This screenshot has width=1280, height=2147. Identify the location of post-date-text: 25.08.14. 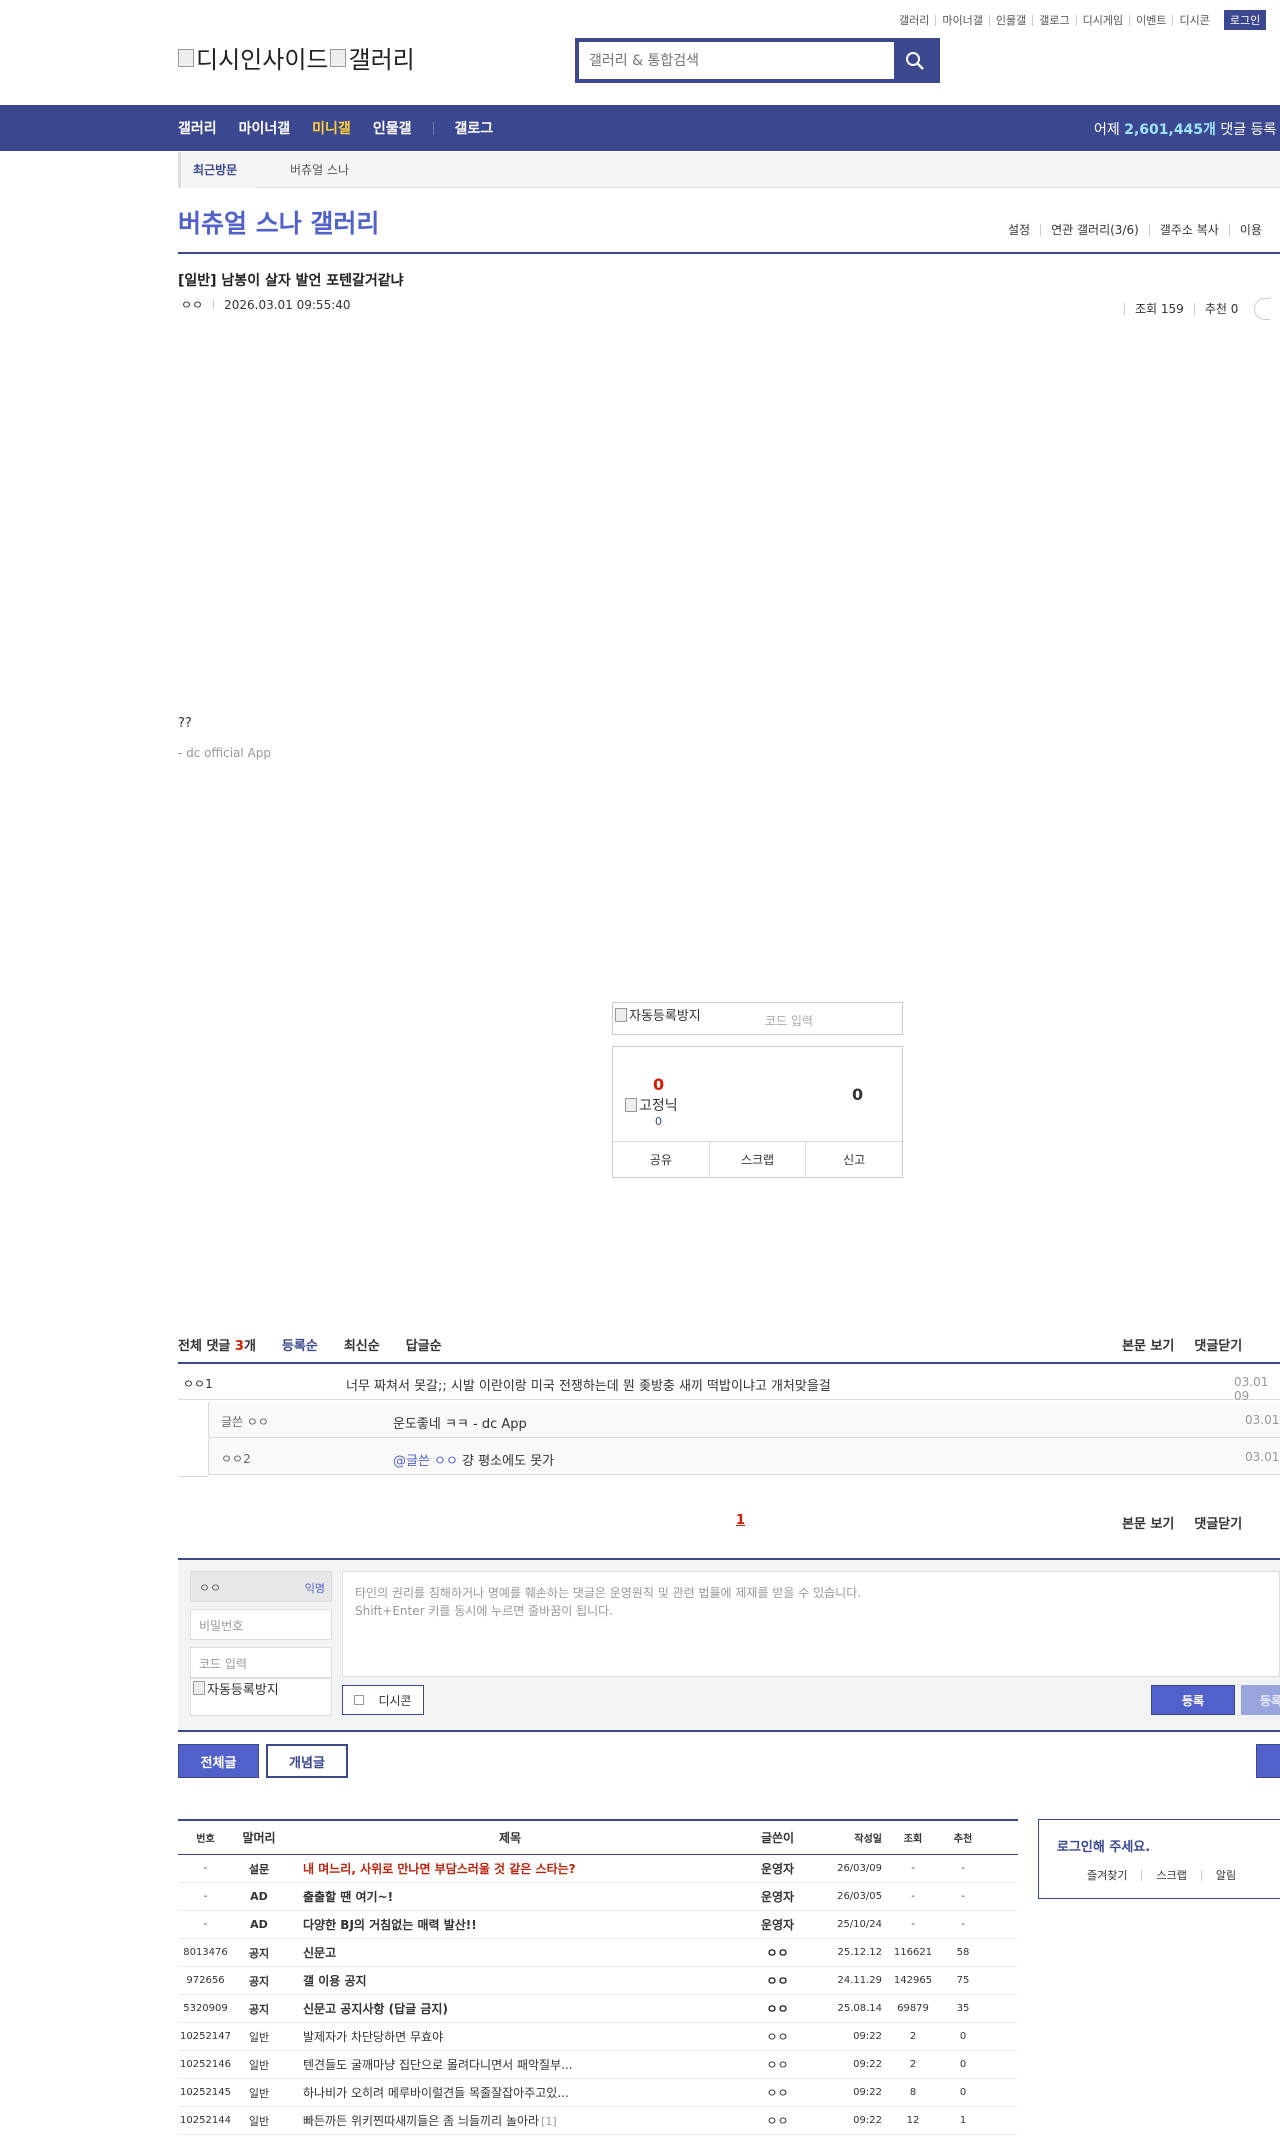
(859, 2008).